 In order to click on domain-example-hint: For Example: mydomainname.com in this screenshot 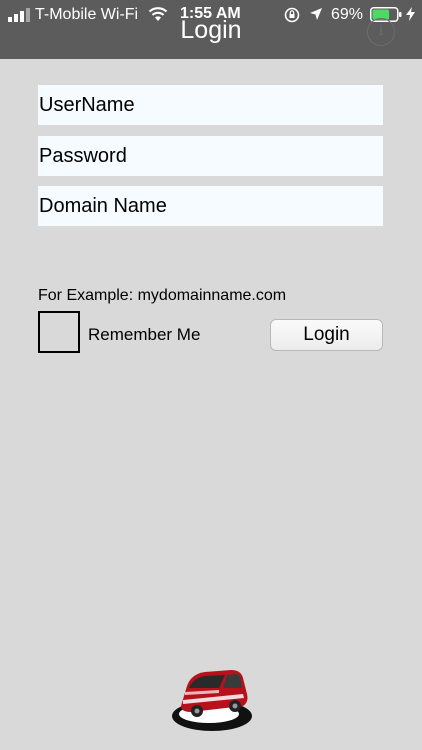, I will do `click(162, 295)`.